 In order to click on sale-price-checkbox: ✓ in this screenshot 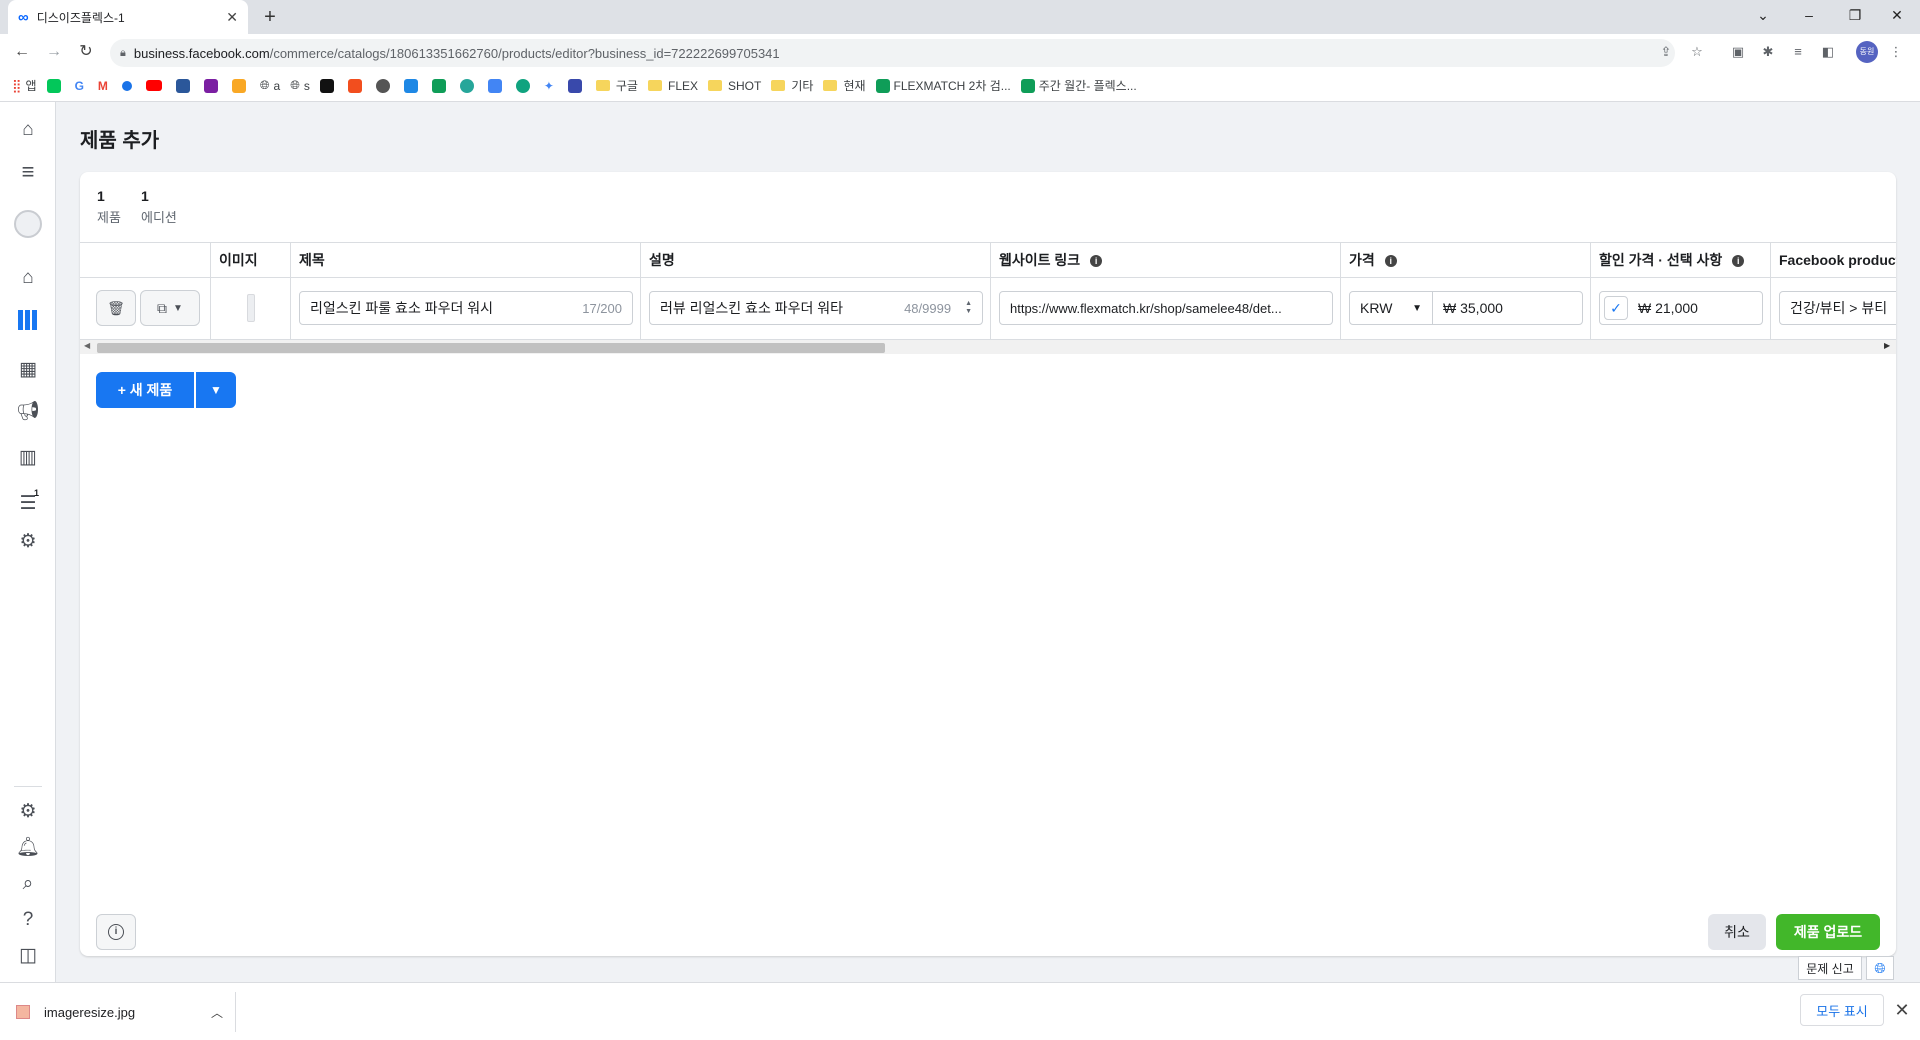, I will do `click(1616, 308)`.